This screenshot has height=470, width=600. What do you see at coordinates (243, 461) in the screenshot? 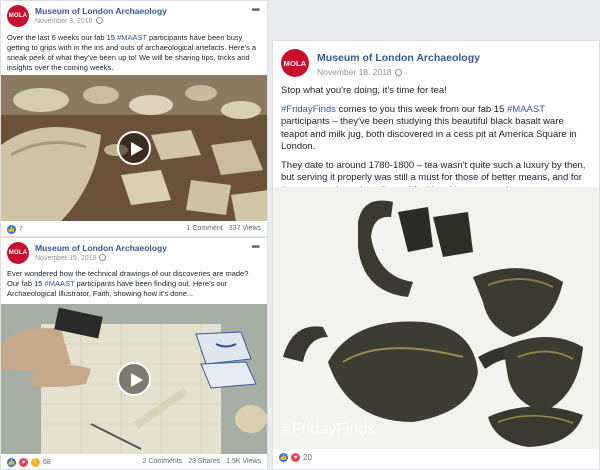
I see `views-count: 1.5K Views` at bounding box center [243, 461].